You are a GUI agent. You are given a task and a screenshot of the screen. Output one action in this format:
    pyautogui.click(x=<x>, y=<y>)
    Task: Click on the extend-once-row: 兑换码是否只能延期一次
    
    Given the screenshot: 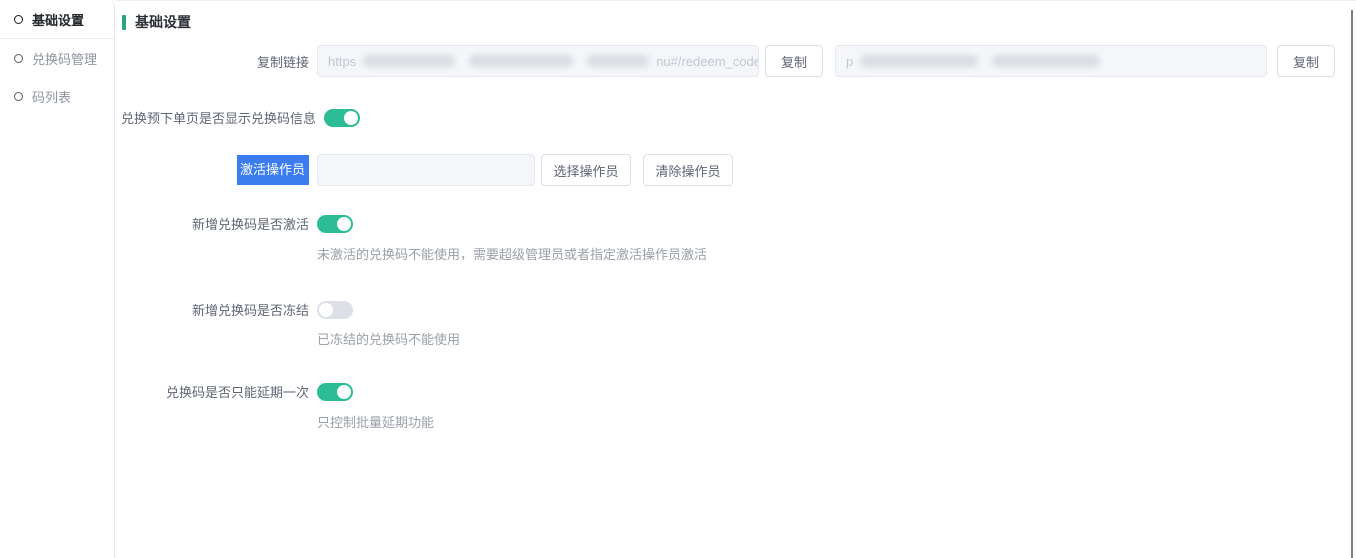 What is the action you would take?
    pyautogui.click(x=731, y=391)
    